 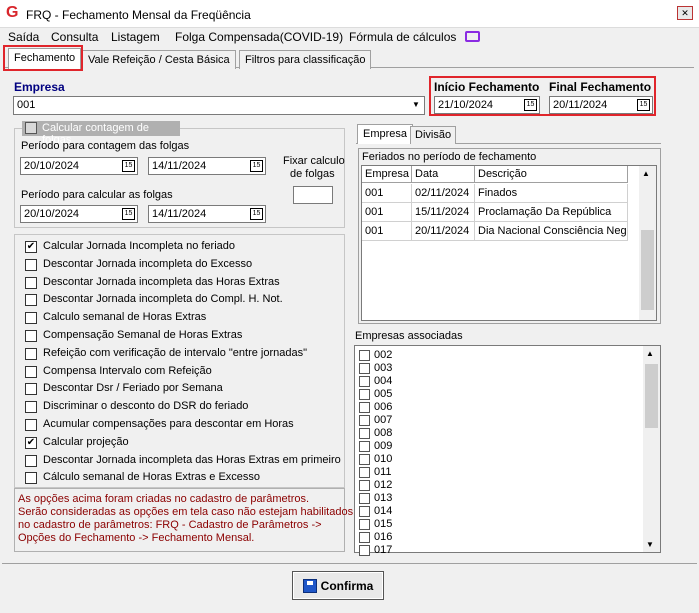 I want to click on calcular-de-field: 20/10/2024 15, so click(x=79, y=214).